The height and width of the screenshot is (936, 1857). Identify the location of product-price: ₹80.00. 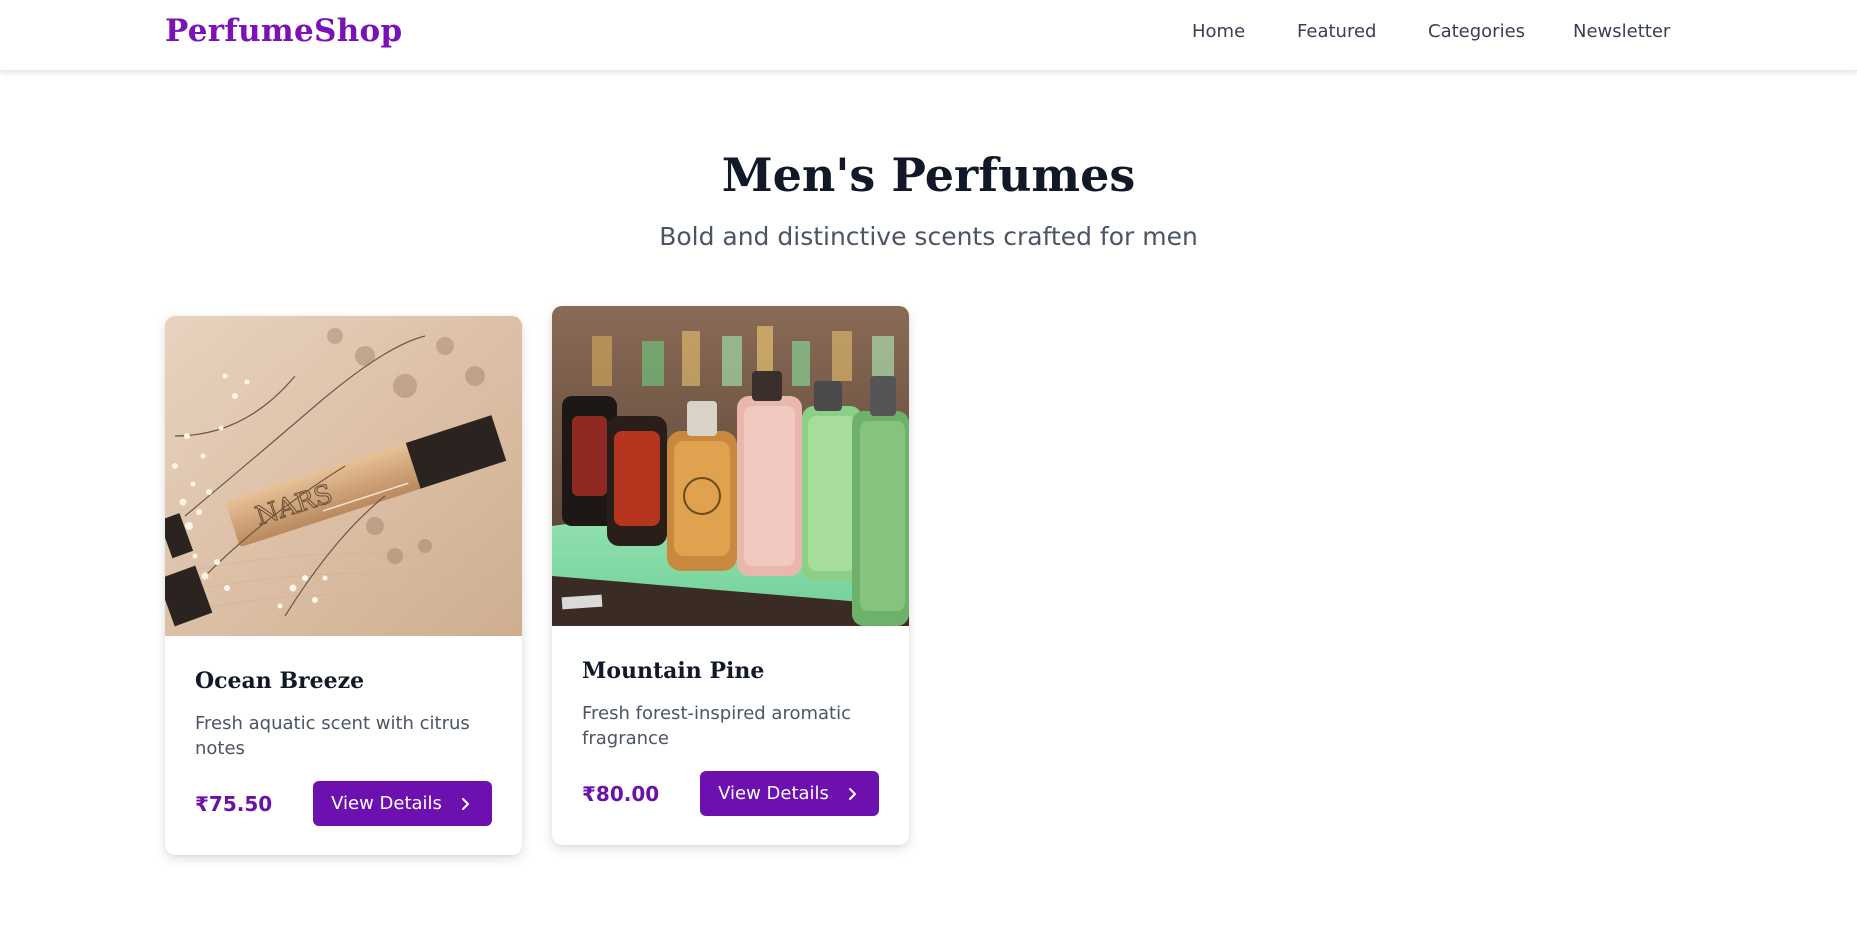
(621, 794).